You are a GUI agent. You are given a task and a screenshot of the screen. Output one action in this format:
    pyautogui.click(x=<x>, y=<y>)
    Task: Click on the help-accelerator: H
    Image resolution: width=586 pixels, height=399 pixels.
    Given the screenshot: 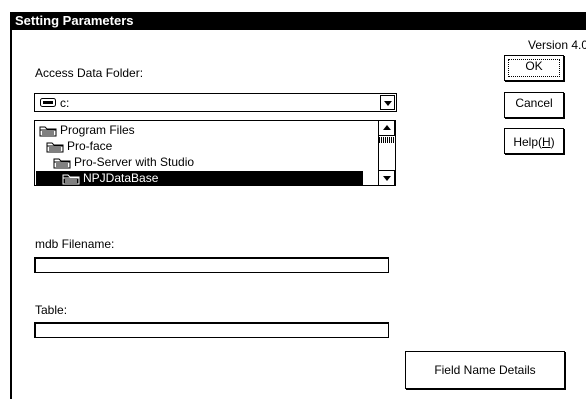 What is the action you would take?
    pyautogui.click(x=546, y=142)
    